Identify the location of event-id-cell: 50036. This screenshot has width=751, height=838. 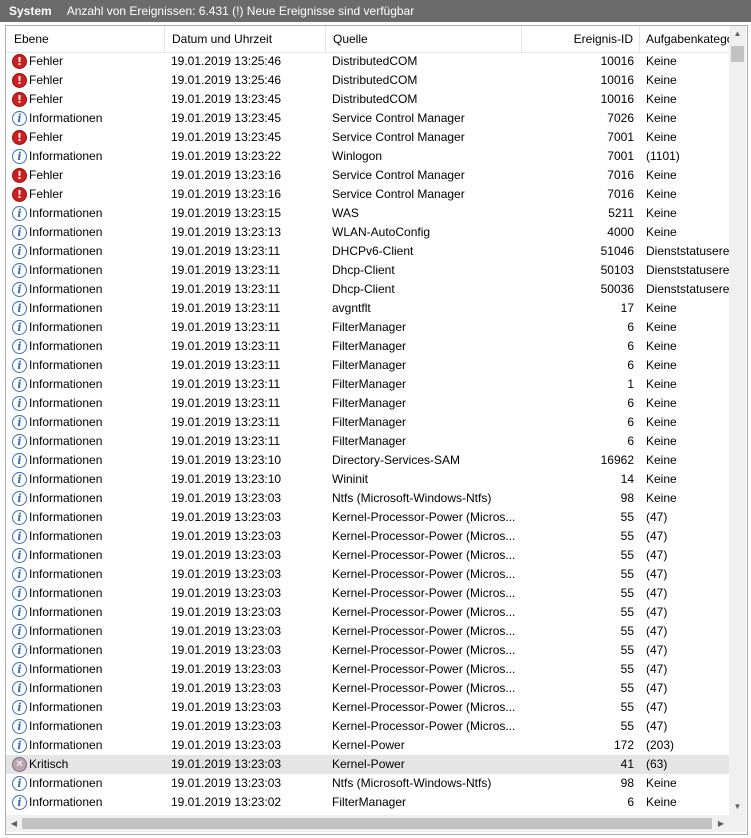
(617, 289).